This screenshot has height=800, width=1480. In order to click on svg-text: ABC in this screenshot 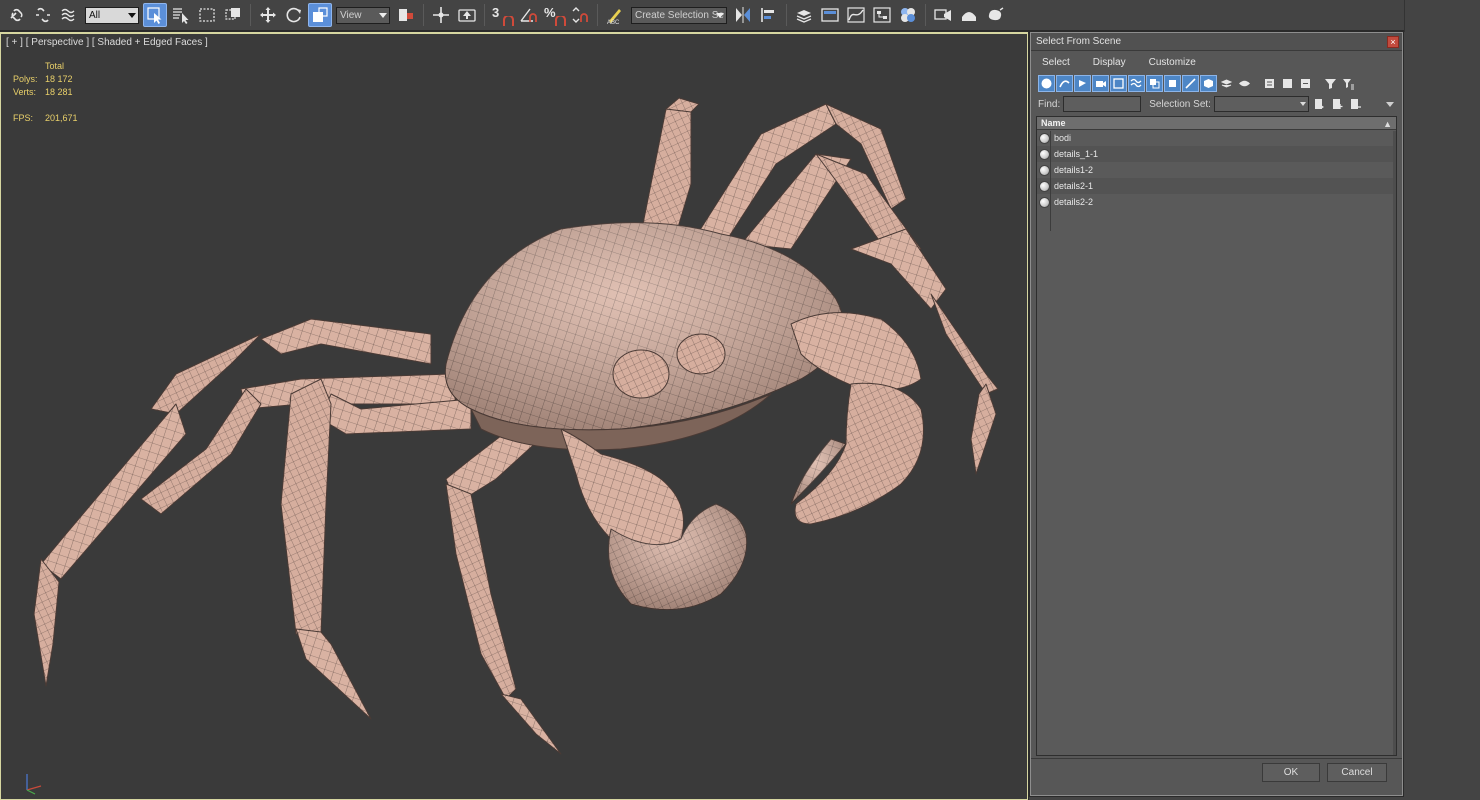, I will do `click(613, 22)`.